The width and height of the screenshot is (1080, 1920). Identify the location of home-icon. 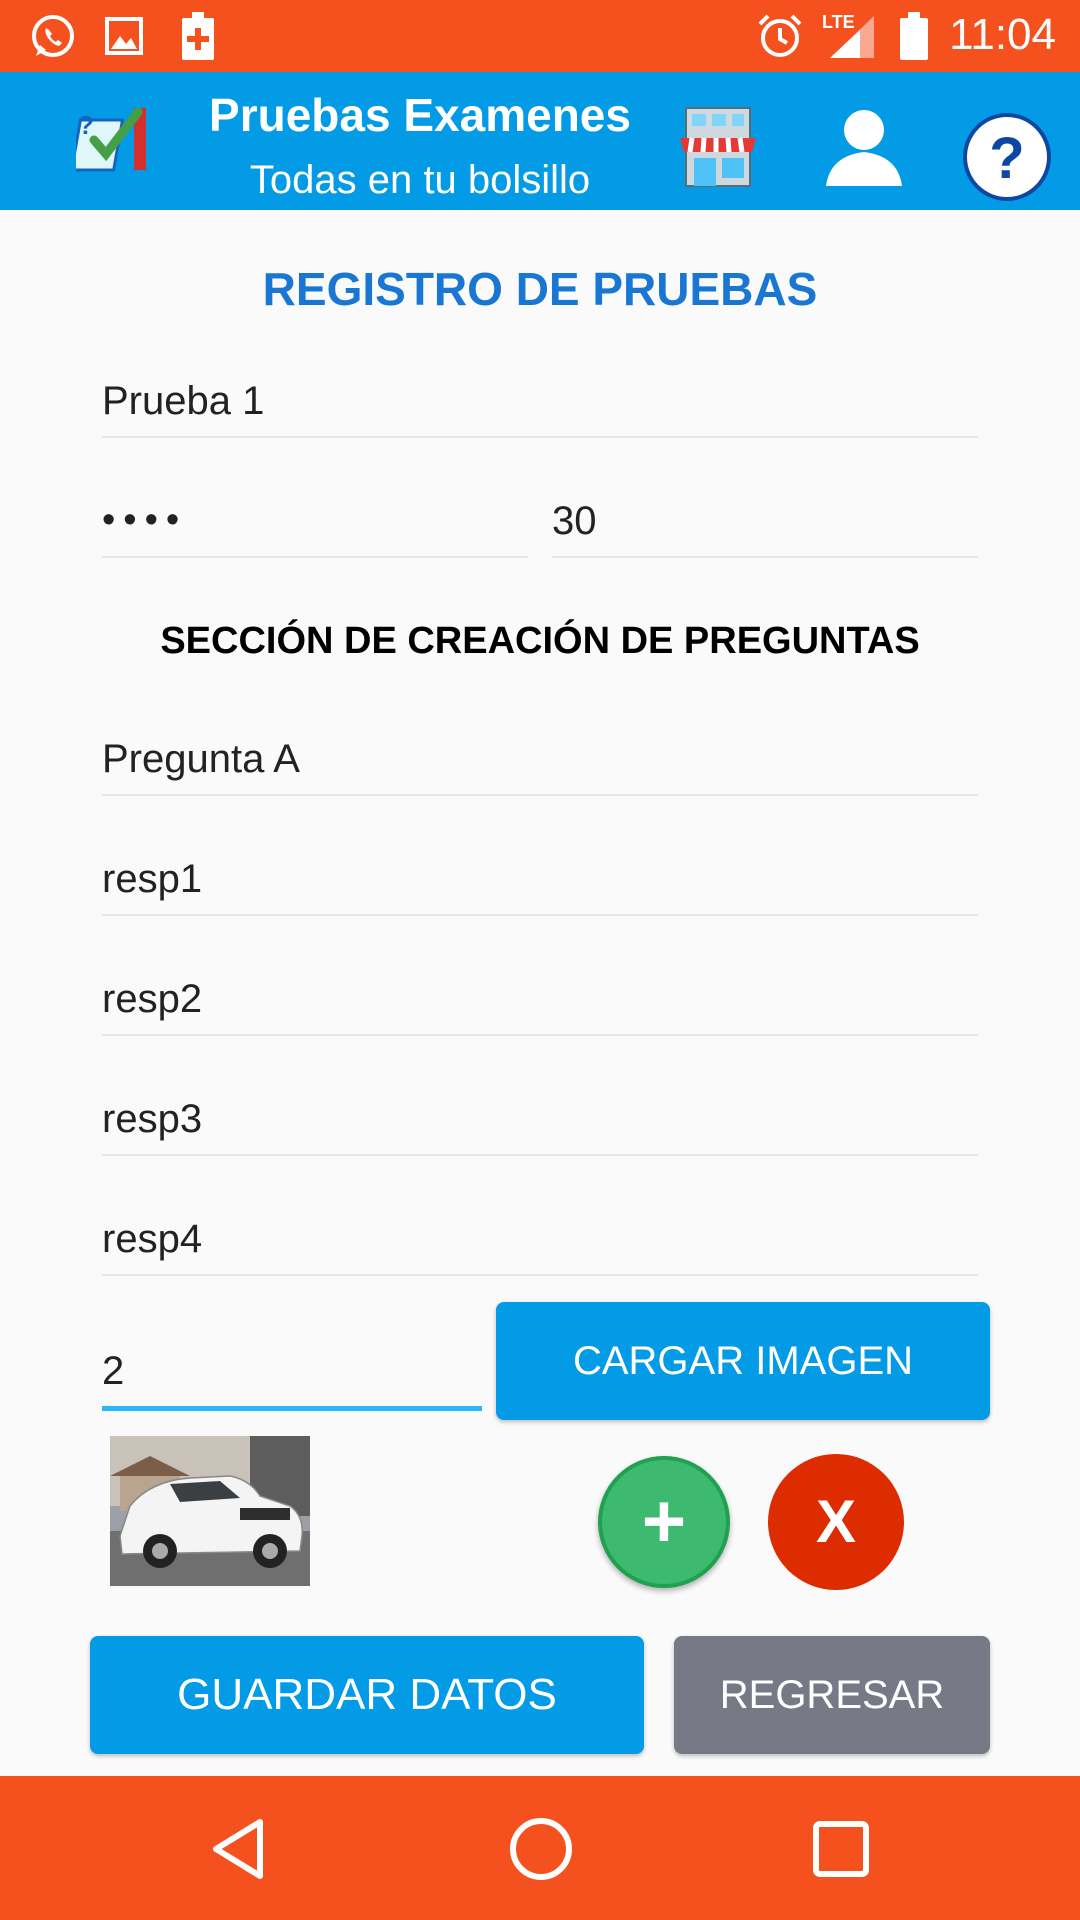
(541, 1849).